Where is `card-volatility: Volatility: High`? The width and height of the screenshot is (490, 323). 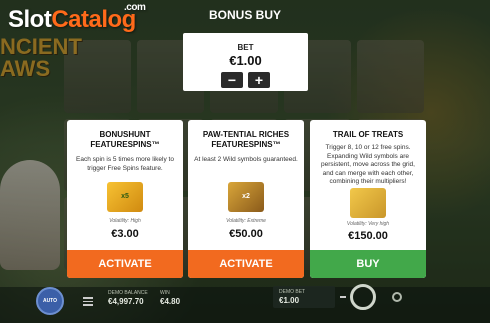 card-volatility: Volatility: High is located at coordinates (125, 221).